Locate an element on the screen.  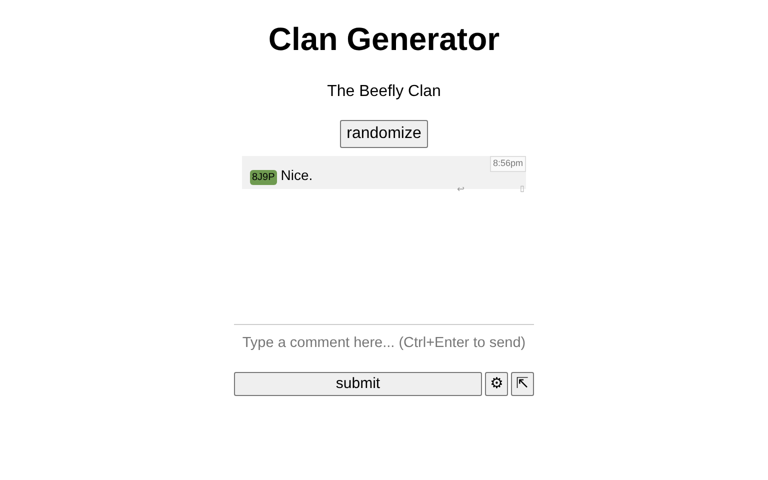
randomize-button: randomize is located at coordinates (384, 134).